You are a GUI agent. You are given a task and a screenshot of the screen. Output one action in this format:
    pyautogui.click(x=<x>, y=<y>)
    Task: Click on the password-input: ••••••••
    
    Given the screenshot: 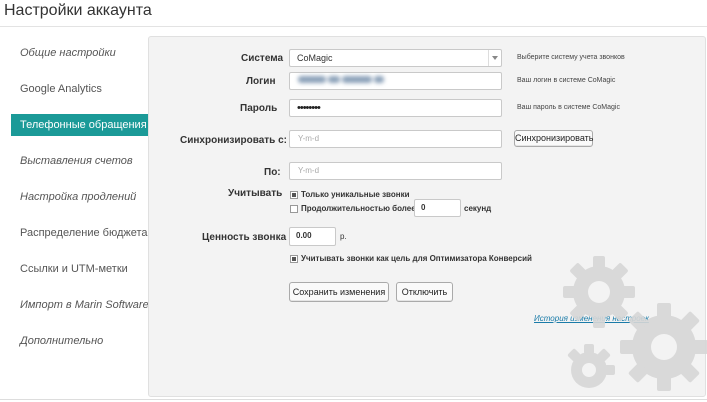 What is the action you would take?
    pyautogui.click(x=395, y=108)
    